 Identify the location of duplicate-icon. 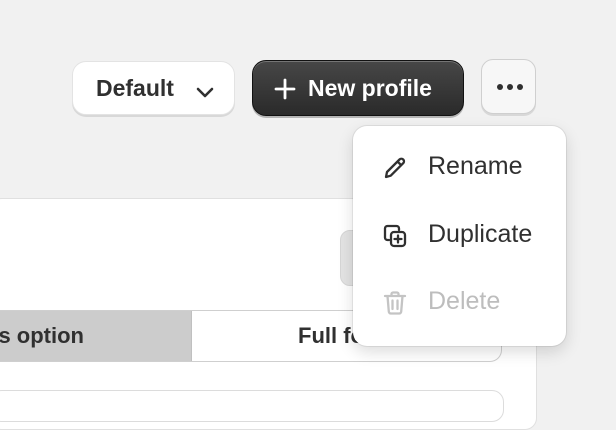
(395, 236).